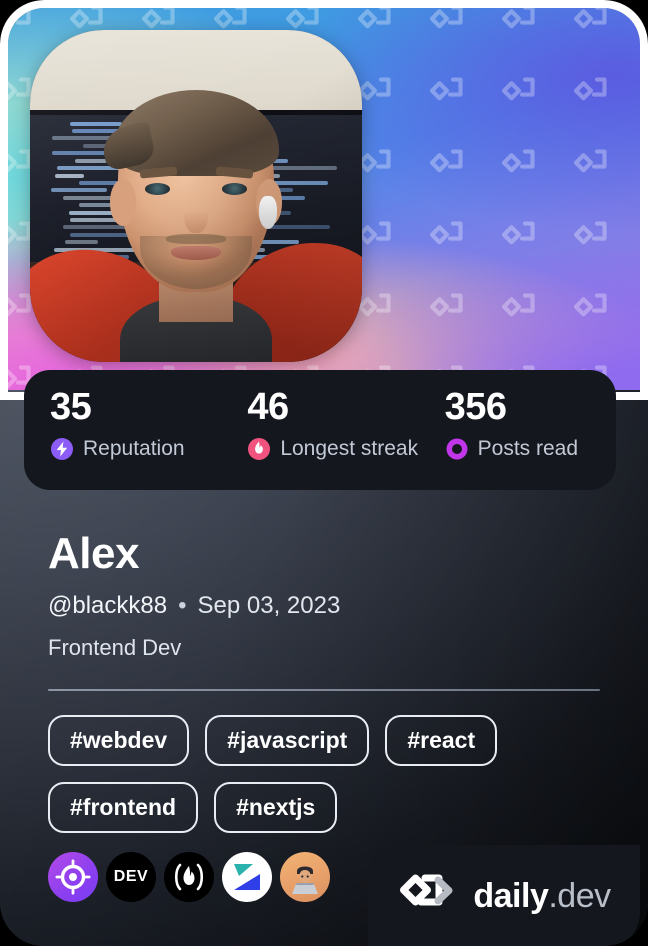  I want to click on stat-posts-read-value: 356, so click(475, 407).